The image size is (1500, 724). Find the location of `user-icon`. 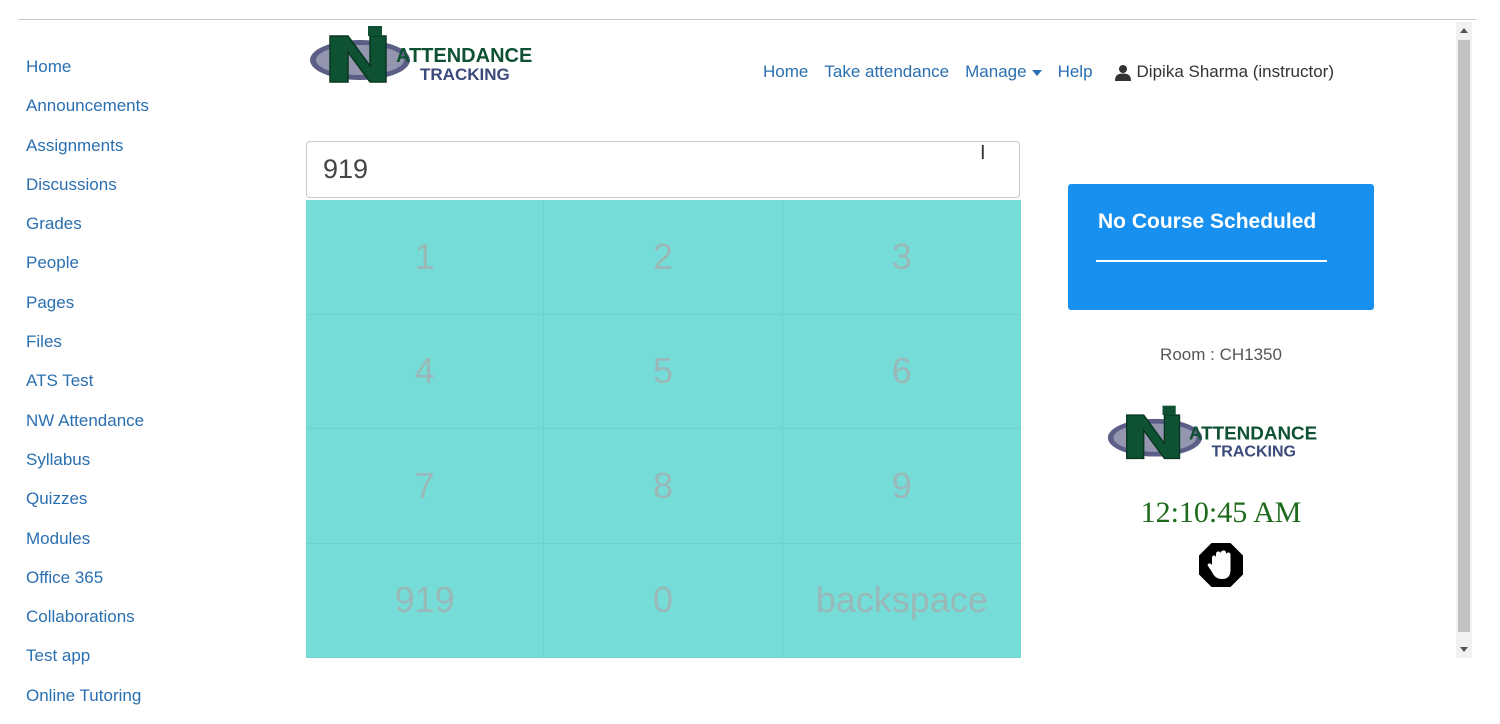

user-icon is located at coordinates (1122, 72).